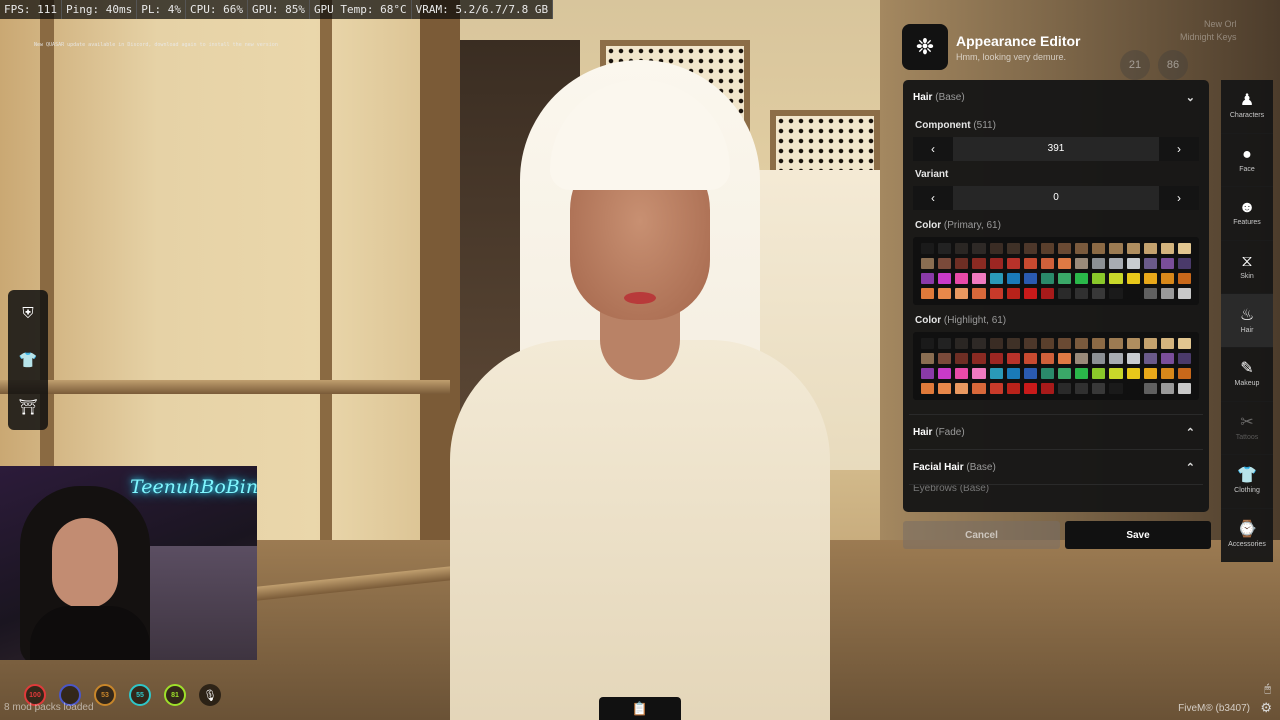 The height and width of the screenshot is (720, 1280). What do you see at coordinates (28, 360) in the screenshot?
I see `shirt-icon: 👕` at bounding box center [28, 360].